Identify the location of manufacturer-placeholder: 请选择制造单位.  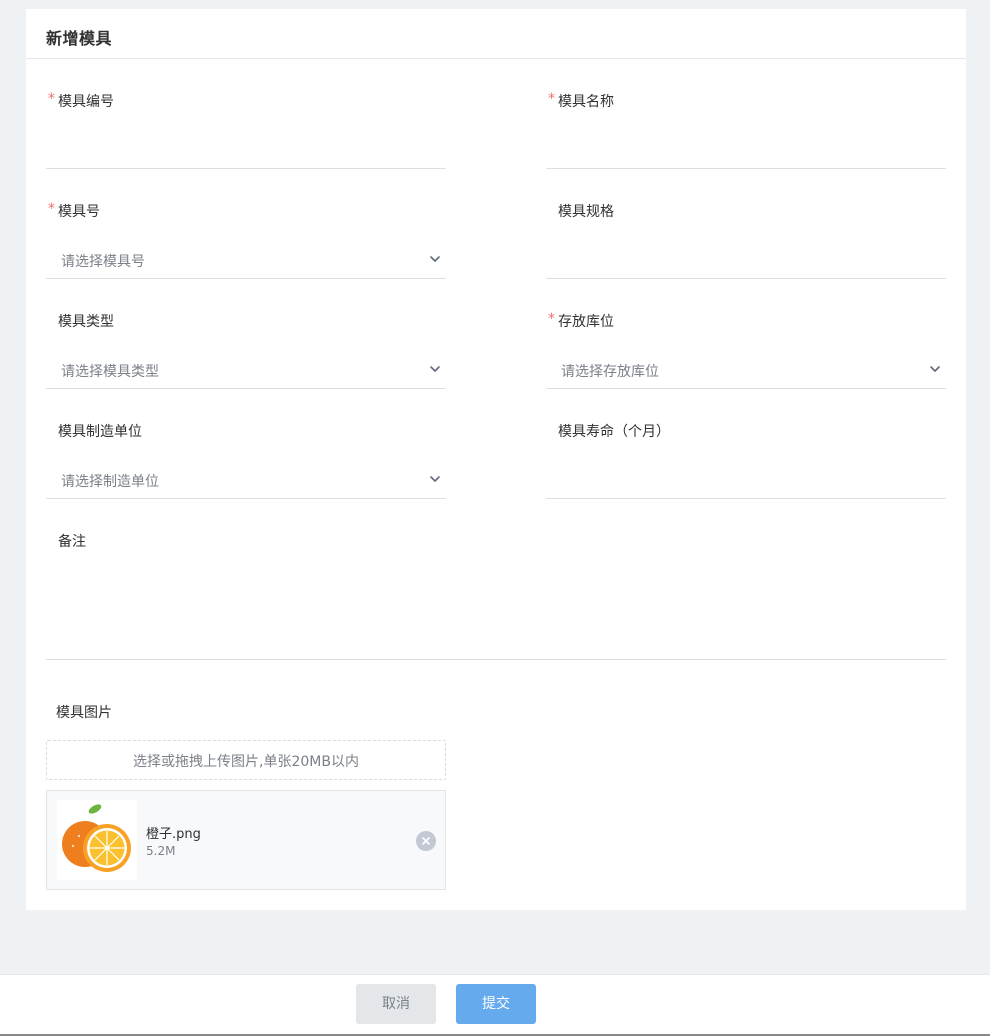
(110, 482).